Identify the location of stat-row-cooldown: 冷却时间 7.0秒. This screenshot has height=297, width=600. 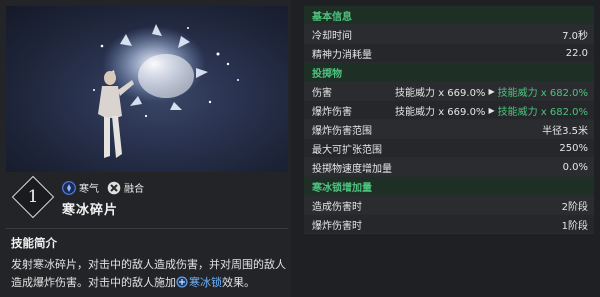
(449, 34).